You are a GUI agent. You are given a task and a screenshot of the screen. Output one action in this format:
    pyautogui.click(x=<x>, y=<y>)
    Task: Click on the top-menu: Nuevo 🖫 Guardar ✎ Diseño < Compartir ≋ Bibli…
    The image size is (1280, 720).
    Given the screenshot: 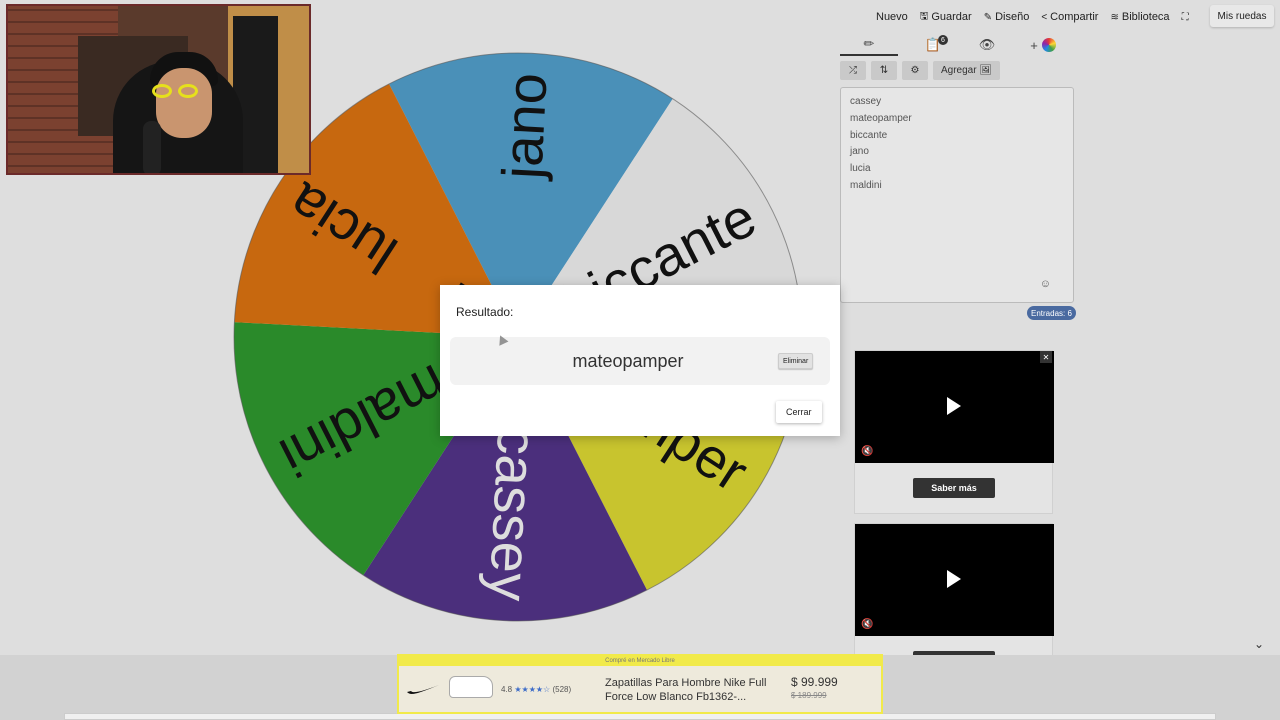 What is the action you would take?
    pyautogui.click(x=1032, y=17)
    